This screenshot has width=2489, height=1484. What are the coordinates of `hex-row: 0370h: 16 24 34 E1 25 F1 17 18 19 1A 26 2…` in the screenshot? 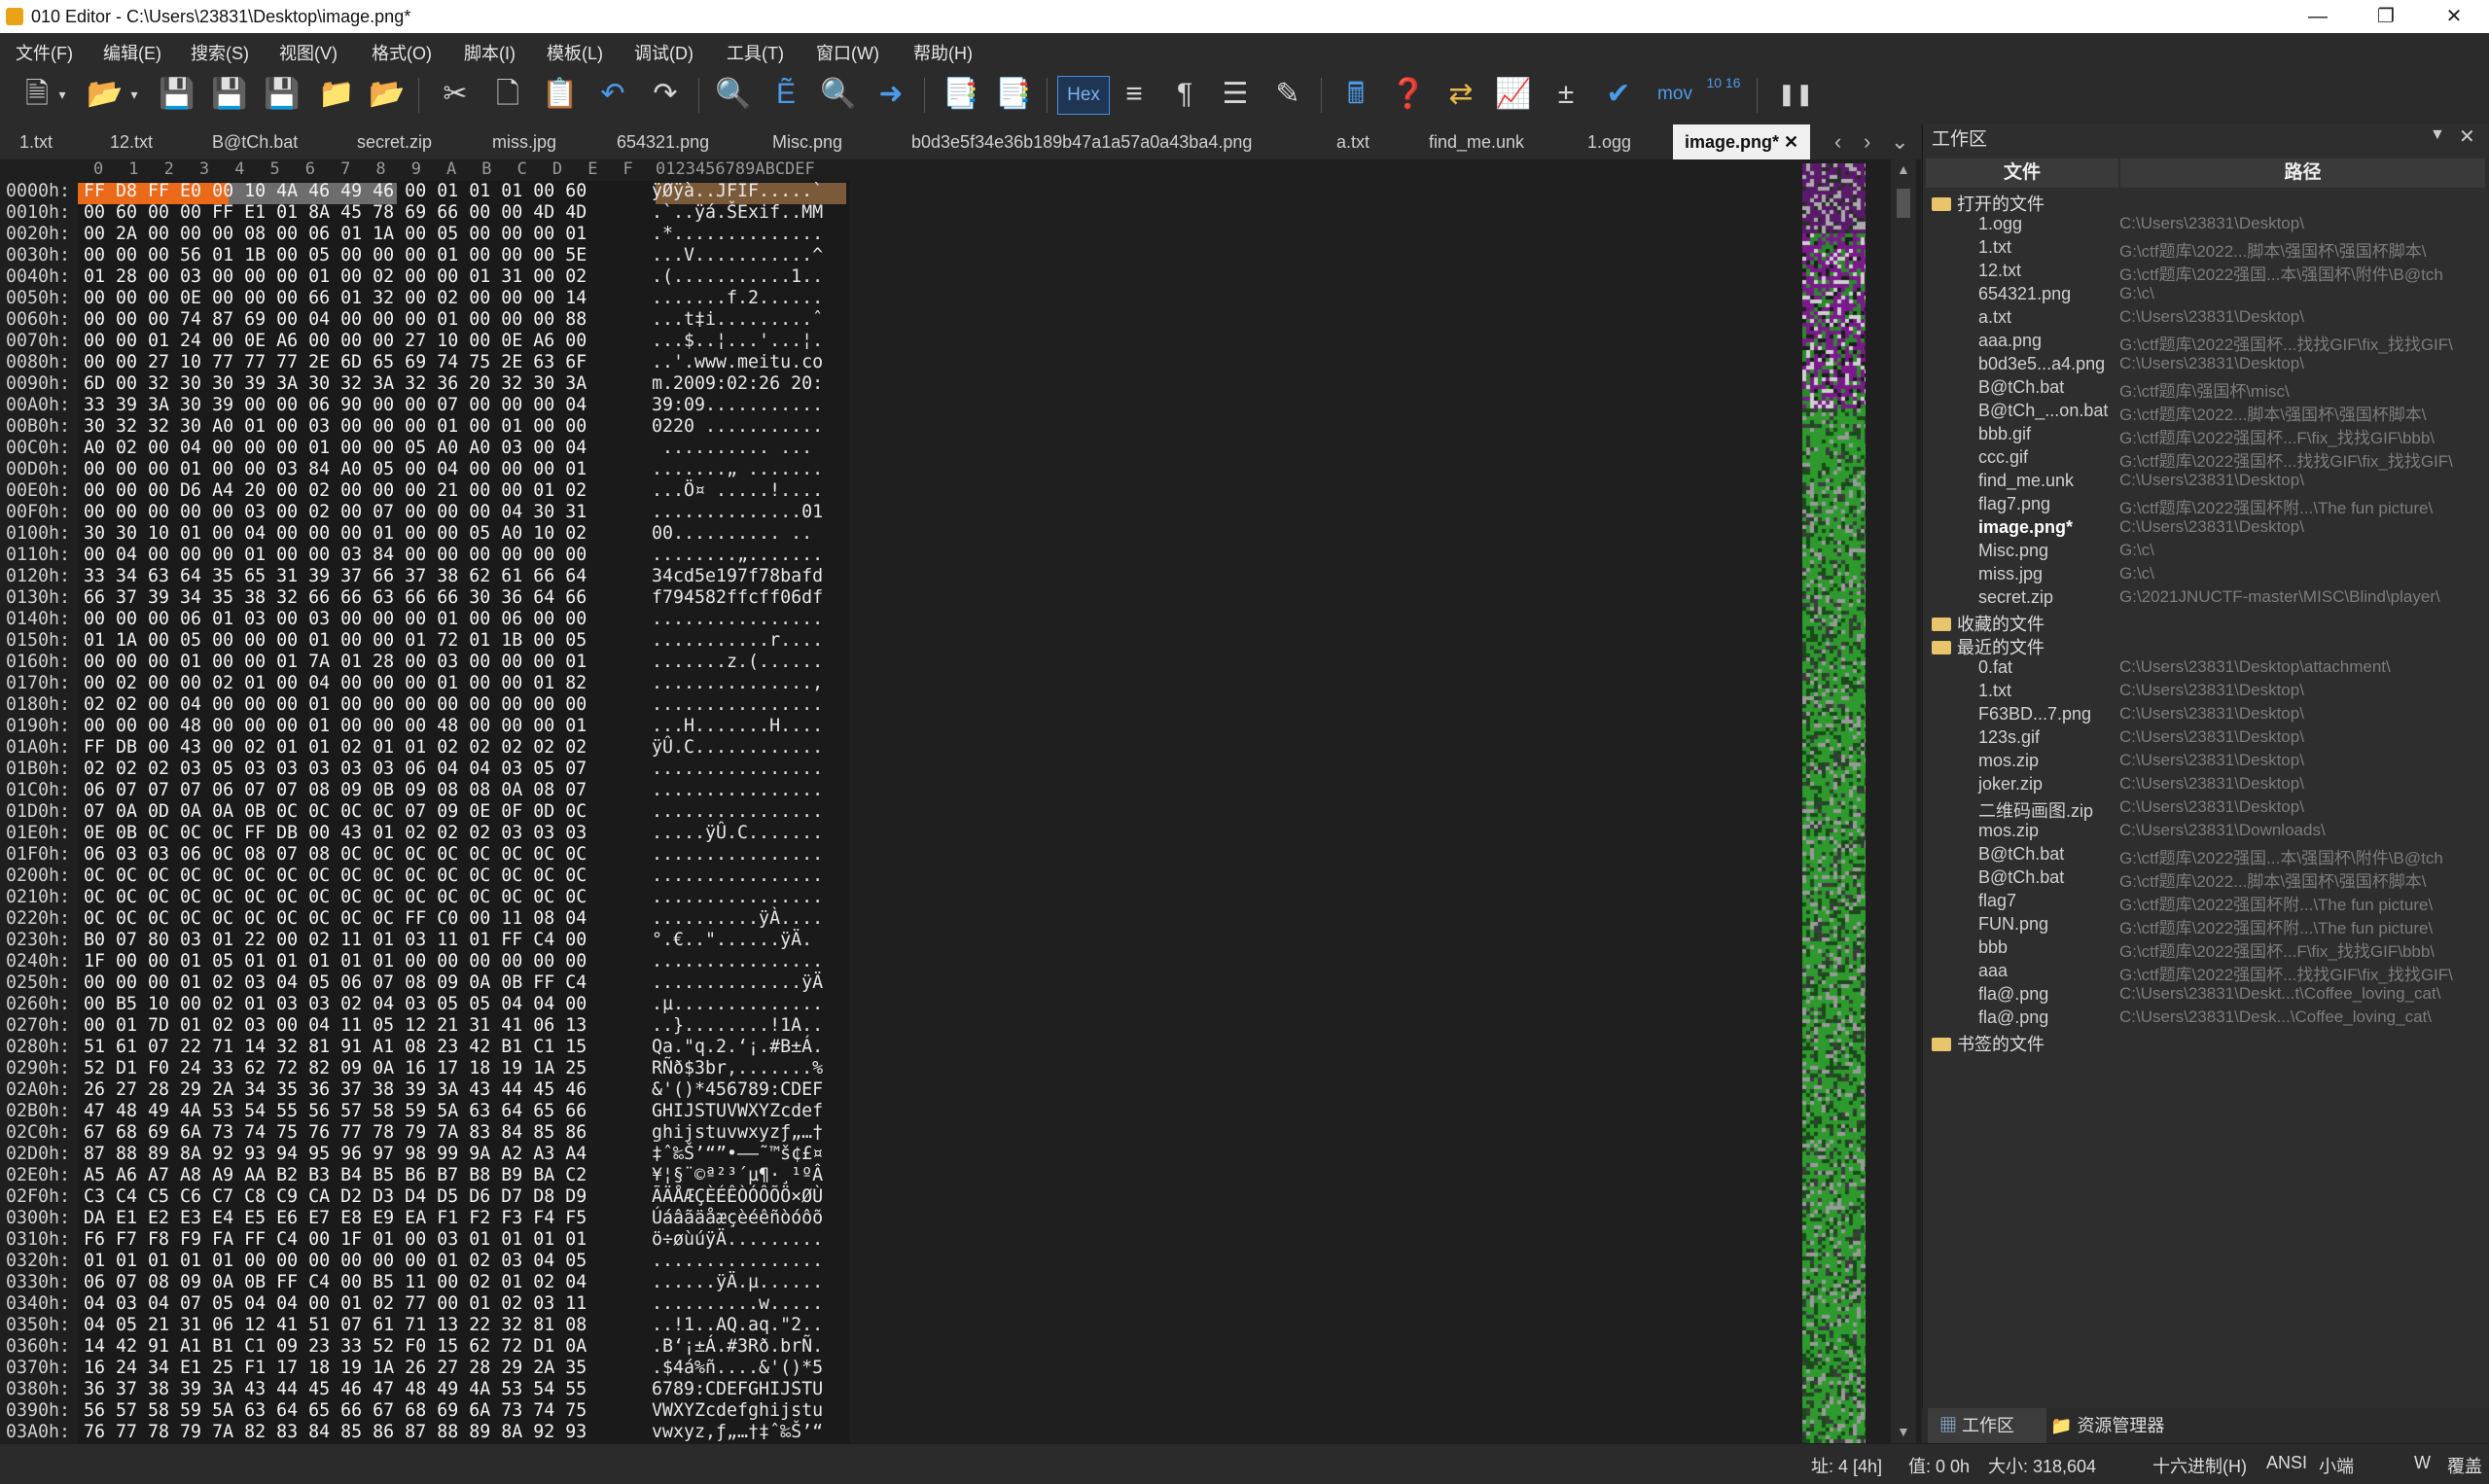 It's located at (411, 1369).